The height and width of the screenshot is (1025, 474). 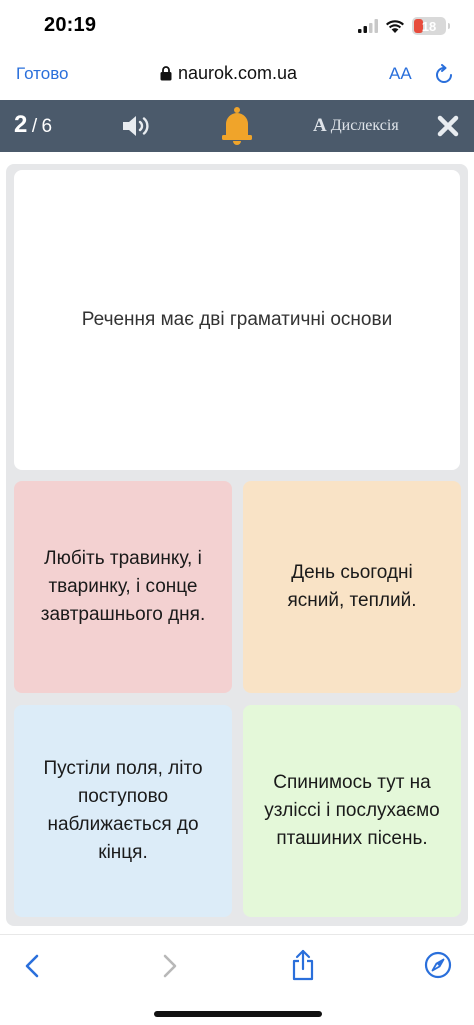 I want to click on sound-icon, so click(x=137, y=126).